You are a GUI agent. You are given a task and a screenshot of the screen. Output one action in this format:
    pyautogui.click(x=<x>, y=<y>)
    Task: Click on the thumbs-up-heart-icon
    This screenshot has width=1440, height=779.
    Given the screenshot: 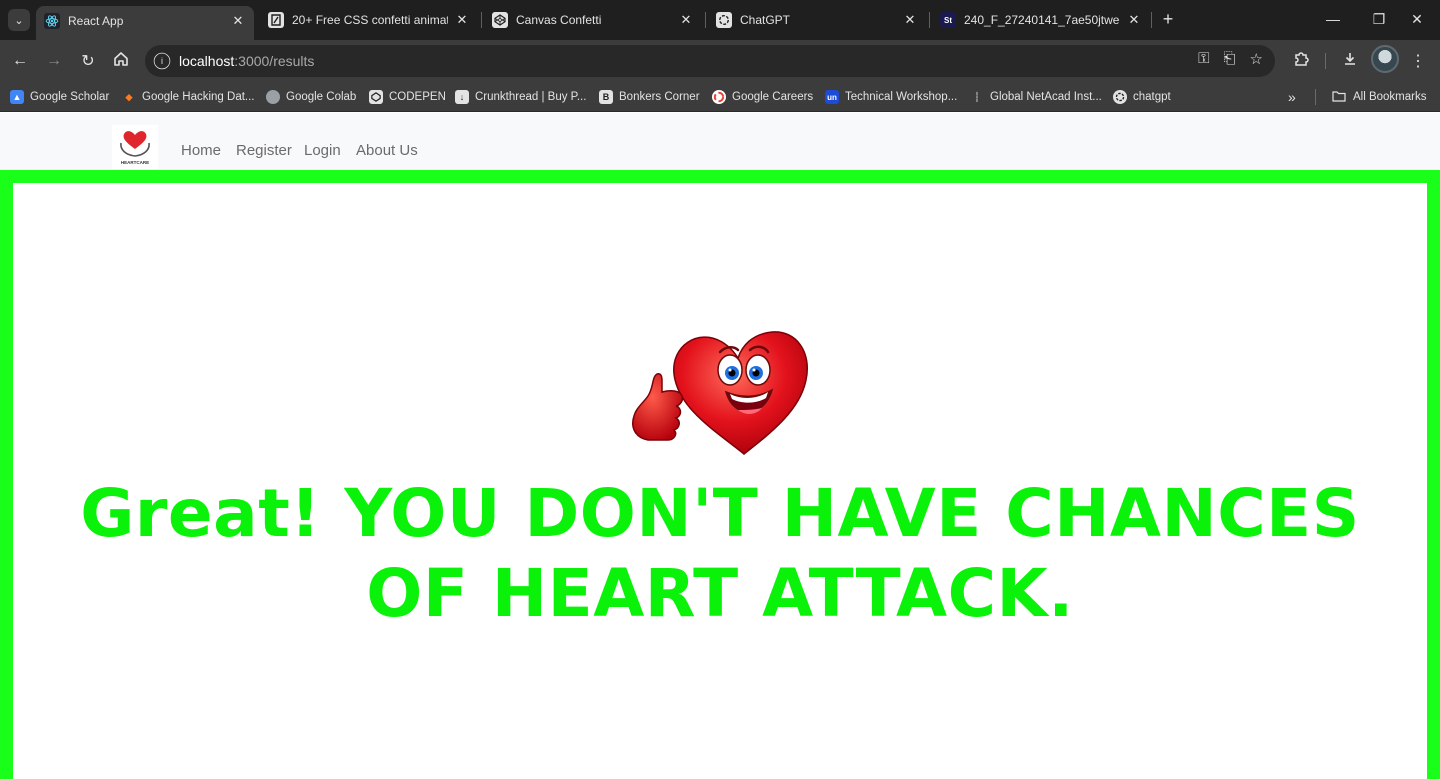 What is the action you would take?
    pyautogui.click(x=720, y=393)
    